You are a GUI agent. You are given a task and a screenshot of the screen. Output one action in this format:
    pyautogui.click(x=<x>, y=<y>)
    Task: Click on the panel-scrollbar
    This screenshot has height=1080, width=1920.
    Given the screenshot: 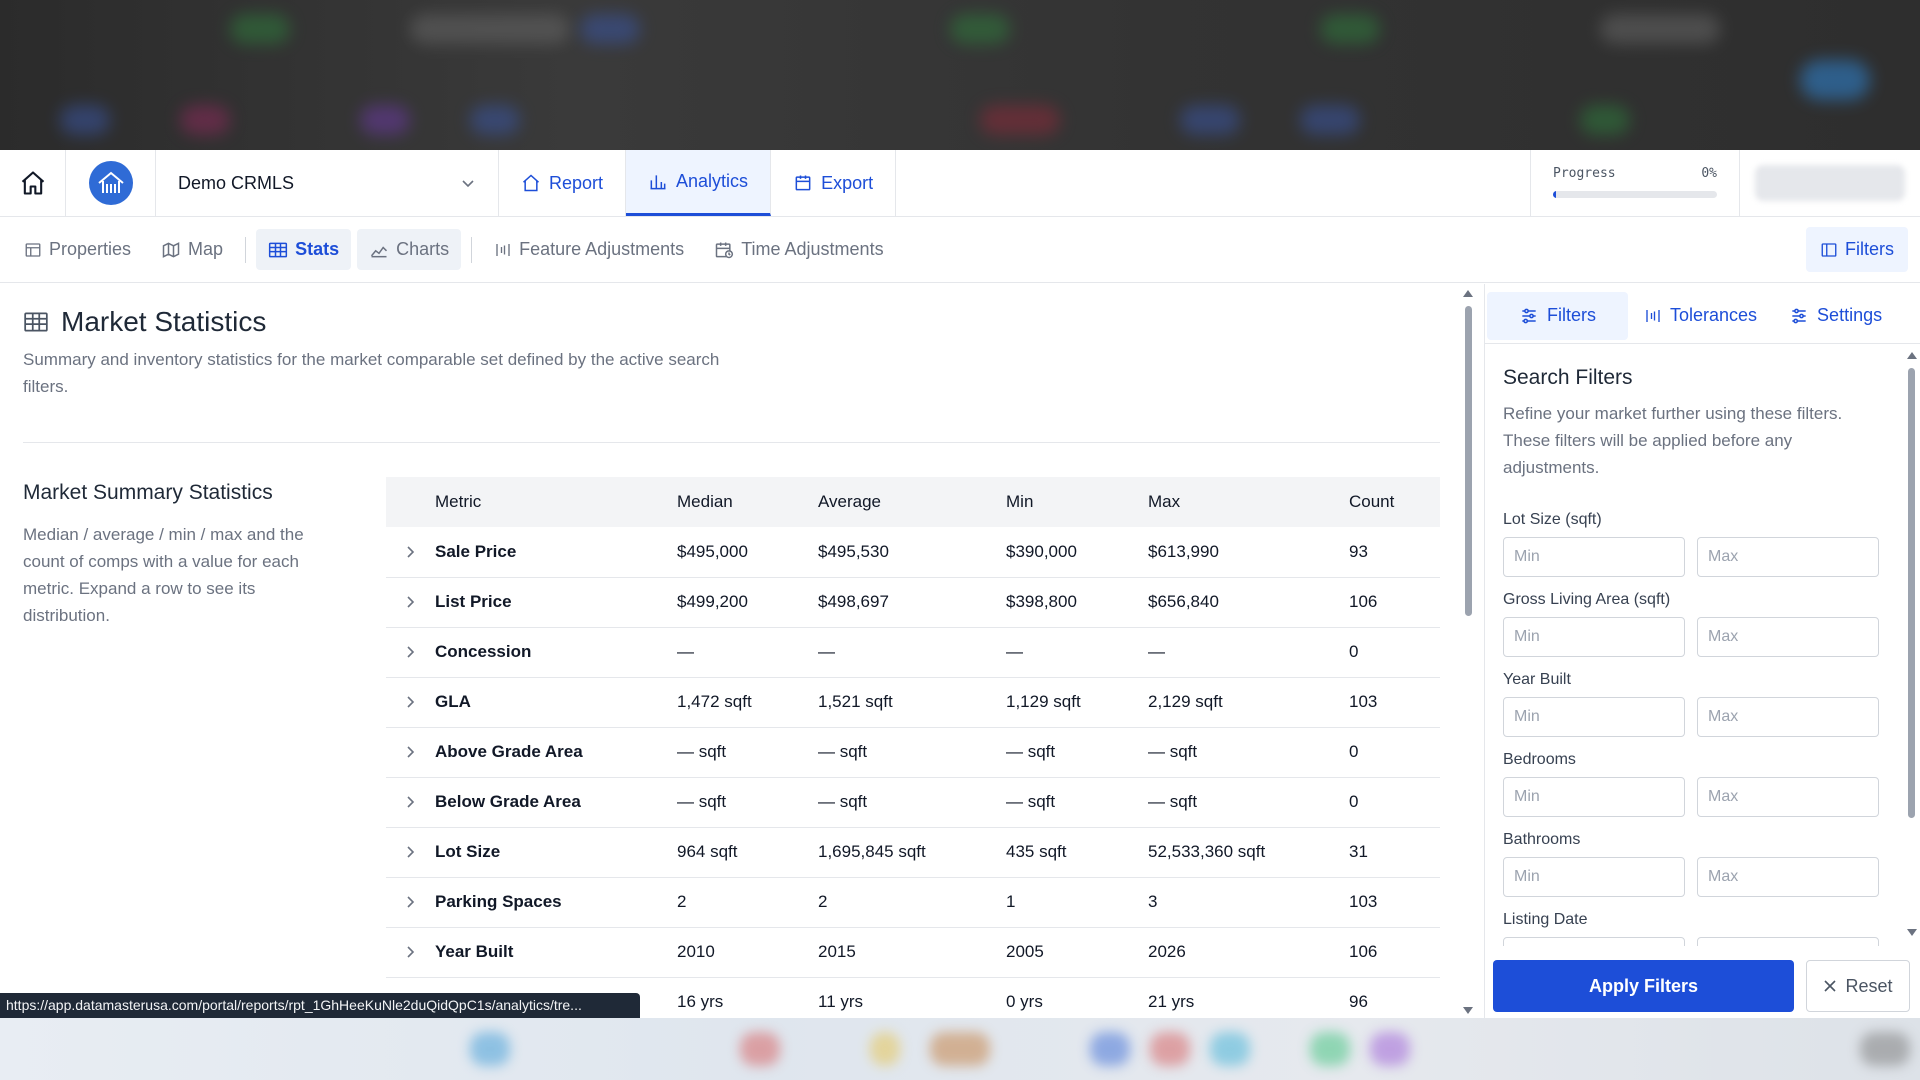 What is the action you would take?
    pyautogui.click(x=1911, y=645)
    